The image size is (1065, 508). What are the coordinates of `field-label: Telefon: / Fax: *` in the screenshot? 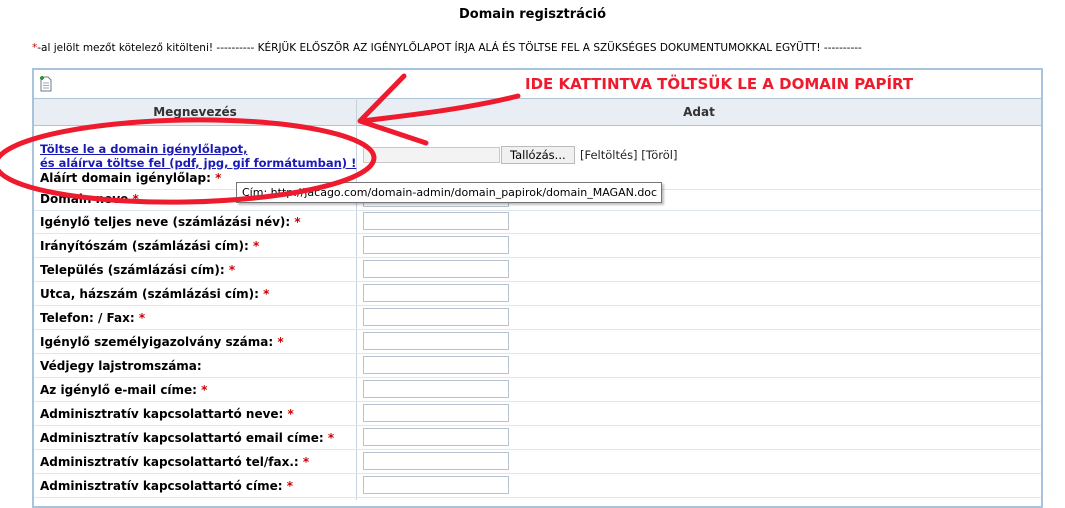 It's located at (93, 318).